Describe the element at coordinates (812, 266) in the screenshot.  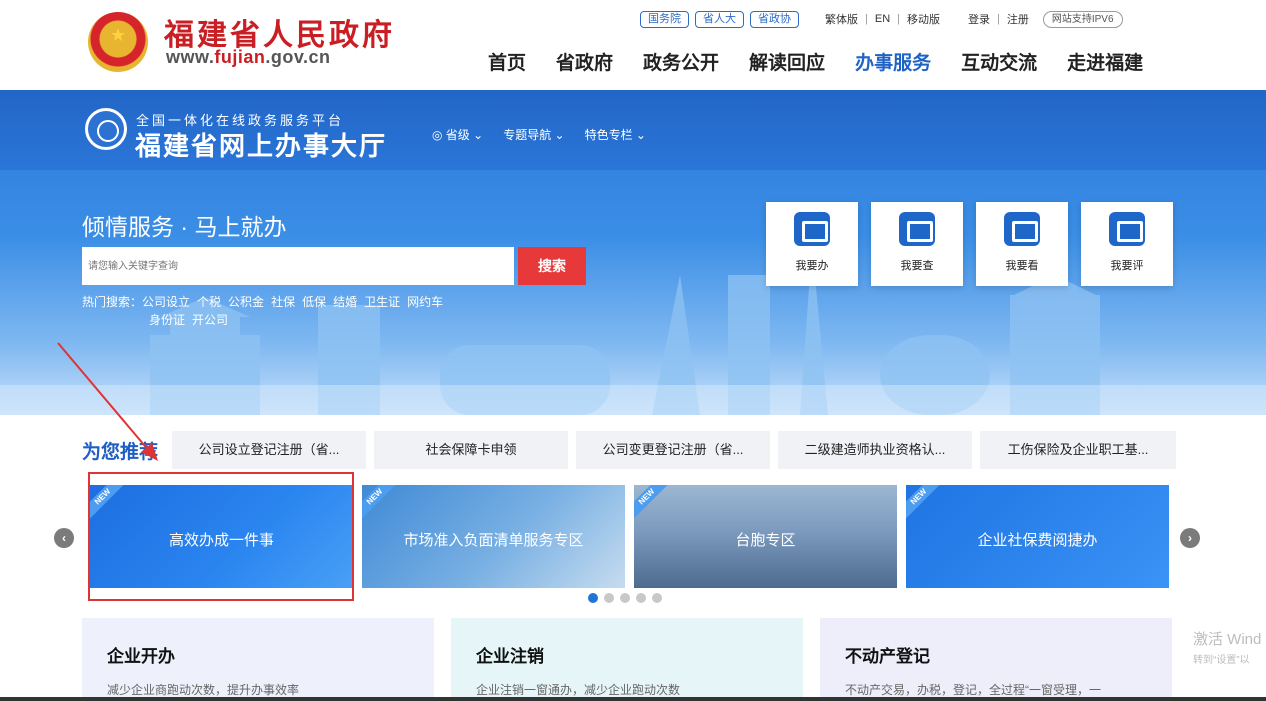
I see `tile-label: 我要办` at that location.